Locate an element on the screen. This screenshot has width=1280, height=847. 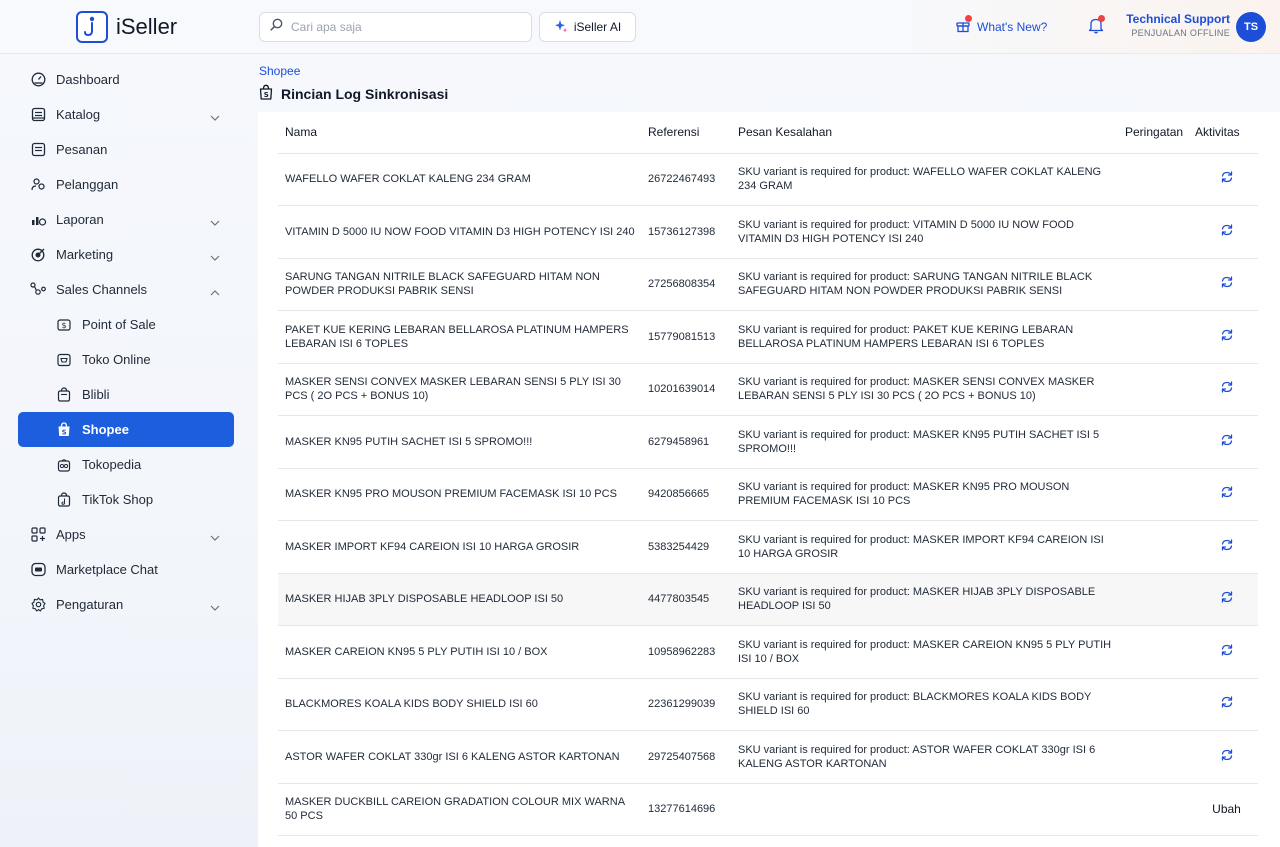
page-title-text: Rincian Log Sinkronisasi is located at coordinates (365, 93).